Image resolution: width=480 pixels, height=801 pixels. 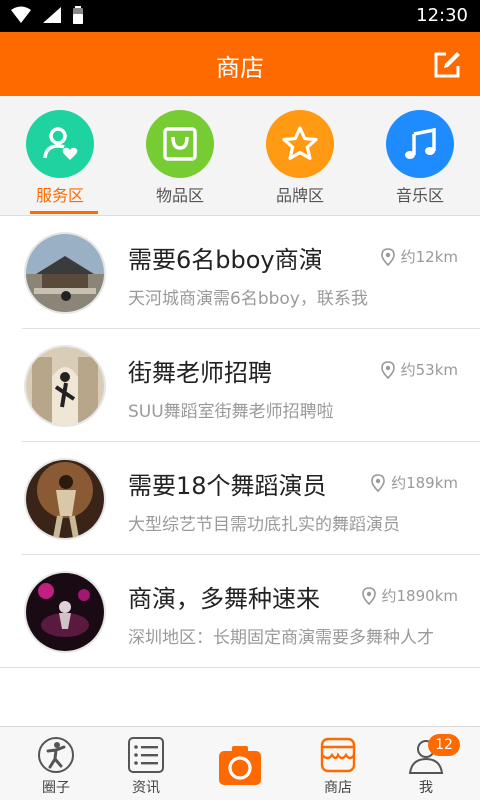 I want to click on nav-news-label: 资讯, so click(x=146, y=788).